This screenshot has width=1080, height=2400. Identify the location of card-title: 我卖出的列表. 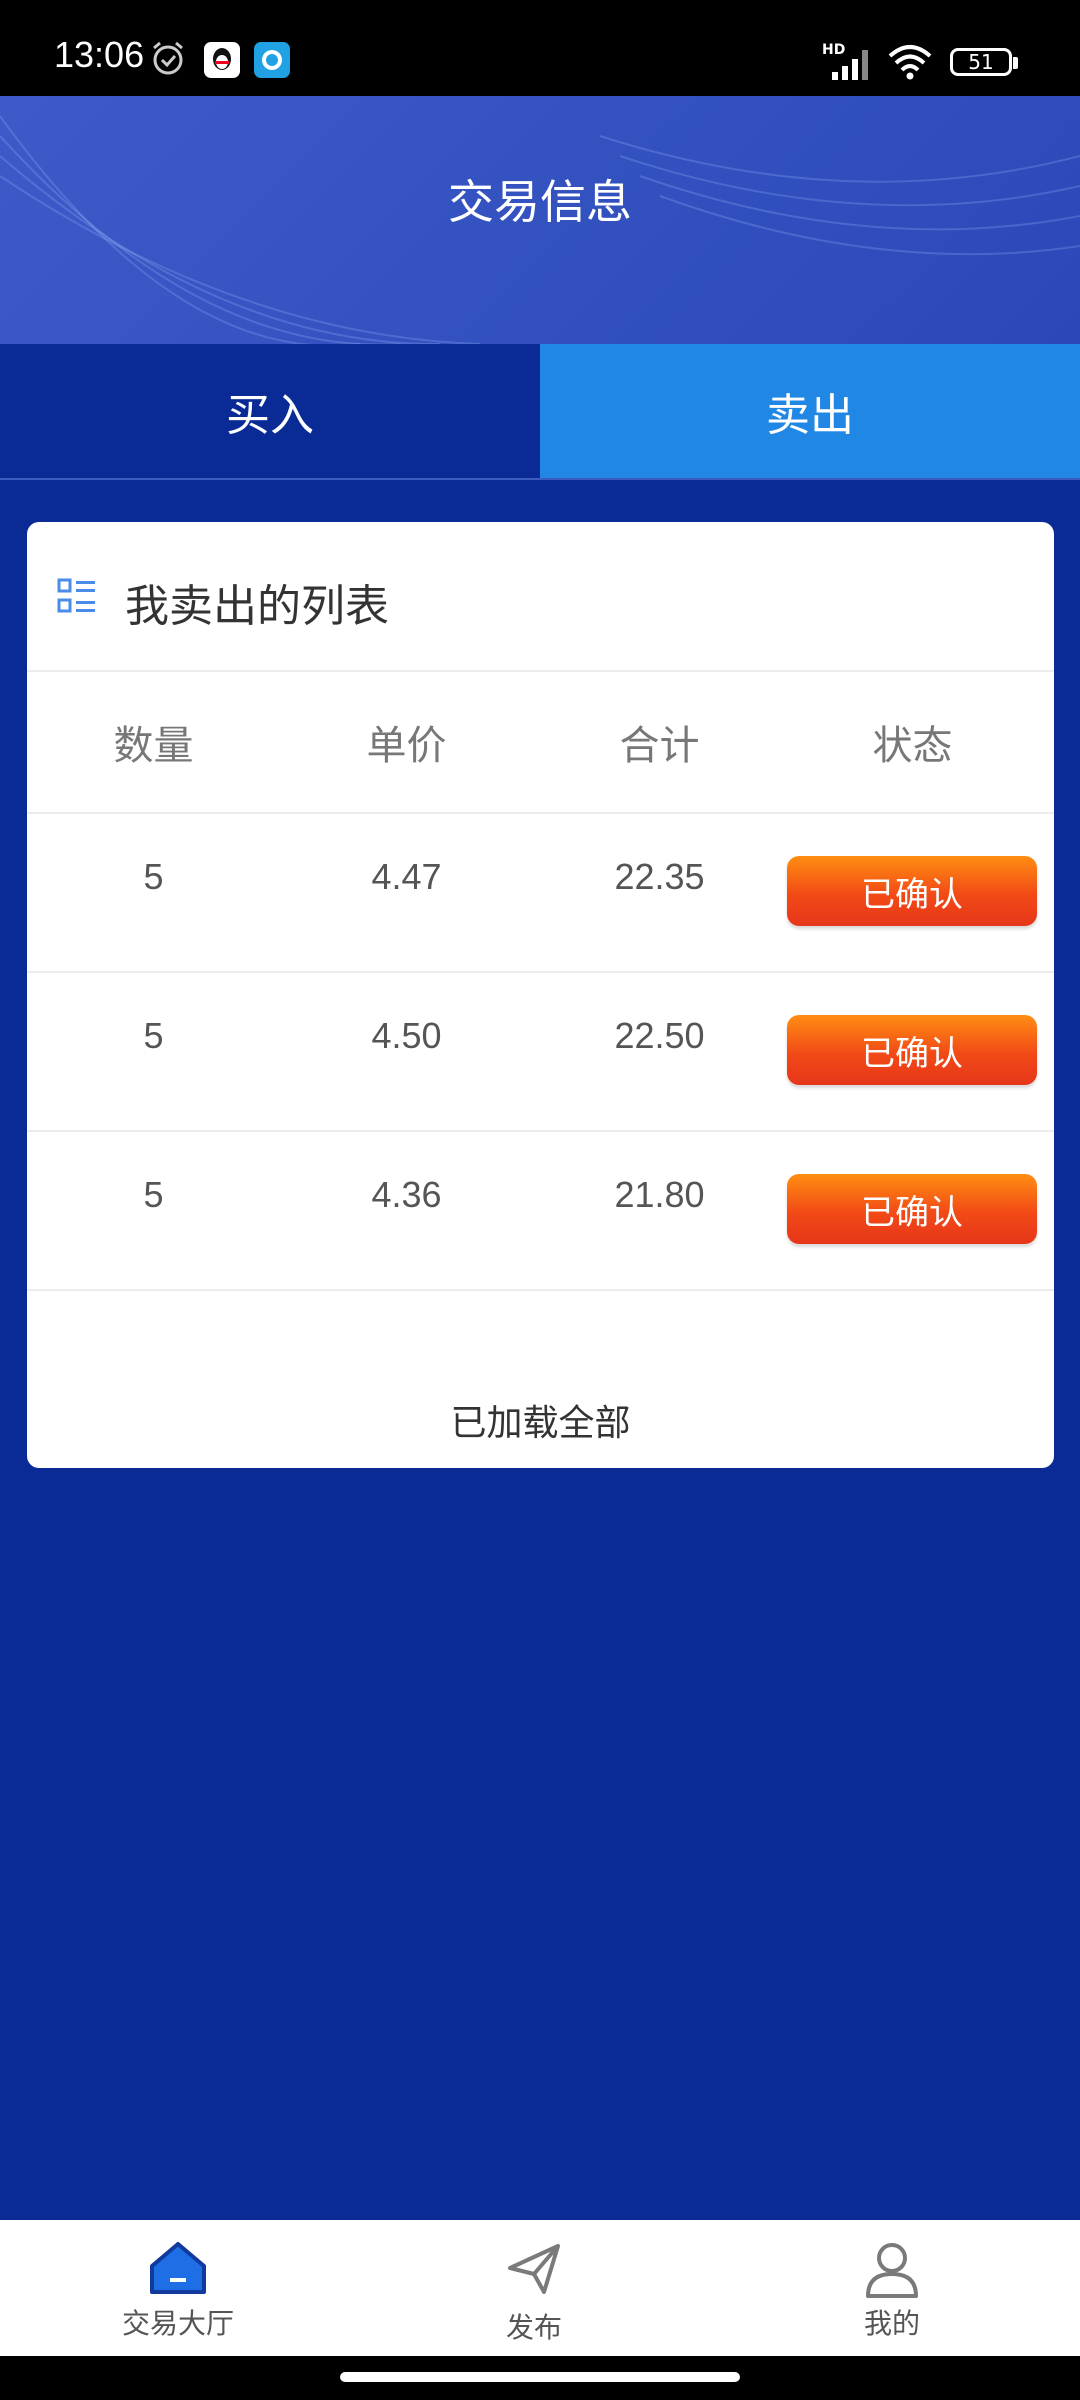
(257, 606).